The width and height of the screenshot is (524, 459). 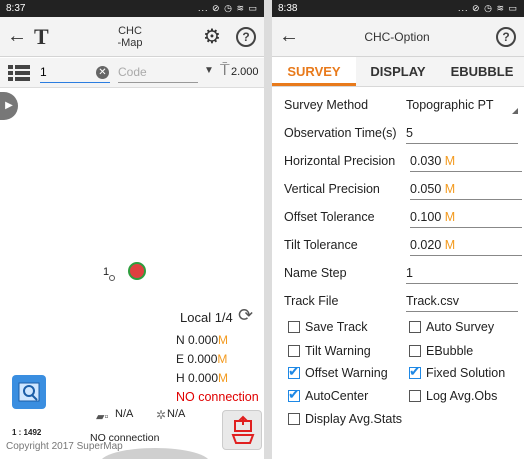 I want to click on local-label: Local 1/4, so click(x=206, y=317).